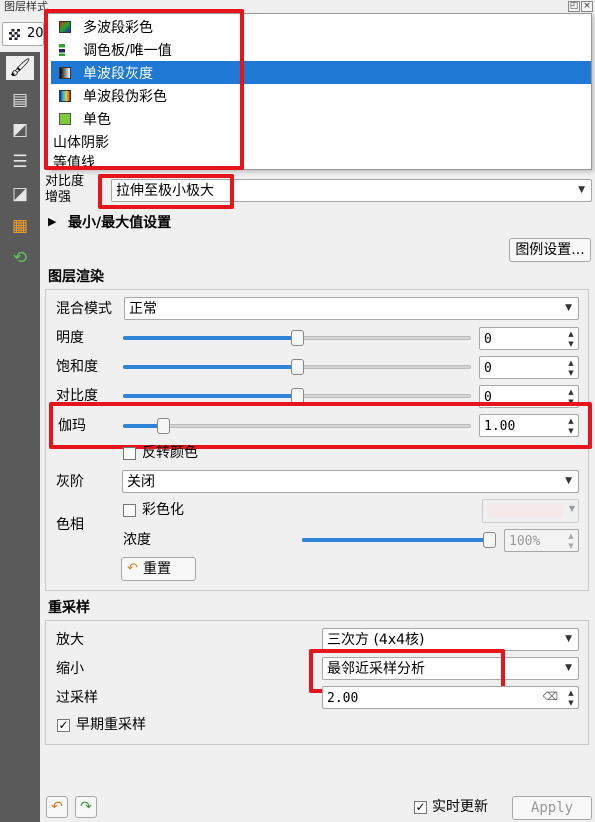 The width and height of the screenshot is (595, 822). Describe the element at coordinates (26, 6) in the screenshot. I see `window-title: 图层样式` at that location.